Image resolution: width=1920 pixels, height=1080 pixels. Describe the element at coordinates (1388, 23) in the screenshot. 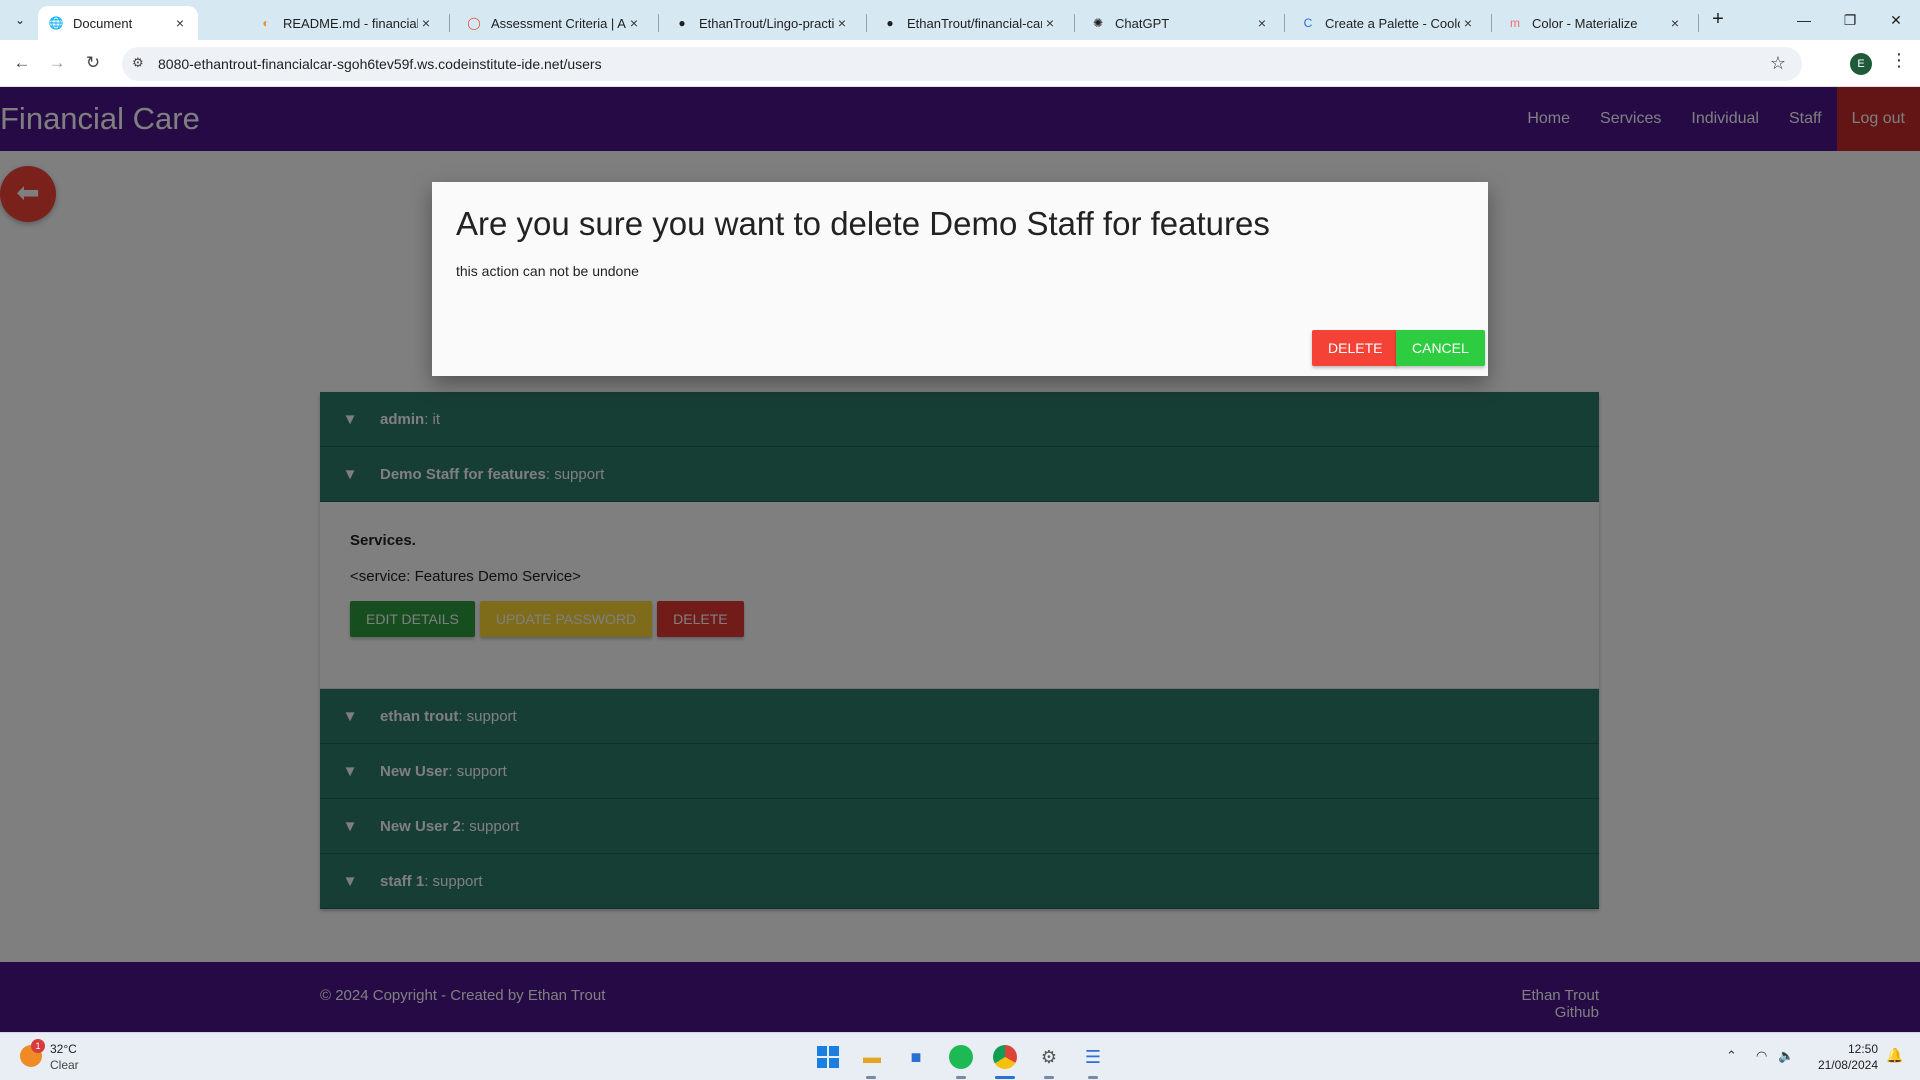

I see `tab-coolors: C Create a Palette - Coolors ×` at that location.